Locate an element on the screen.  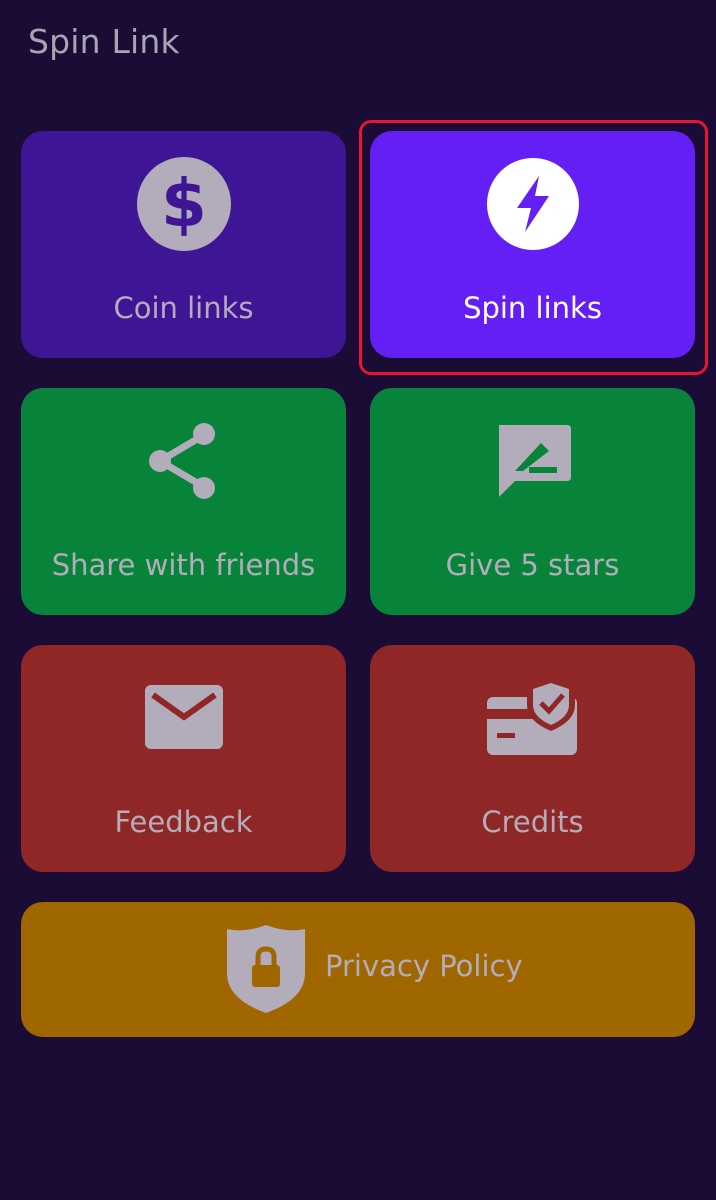
share-icon is located at coordinates (181, 461).